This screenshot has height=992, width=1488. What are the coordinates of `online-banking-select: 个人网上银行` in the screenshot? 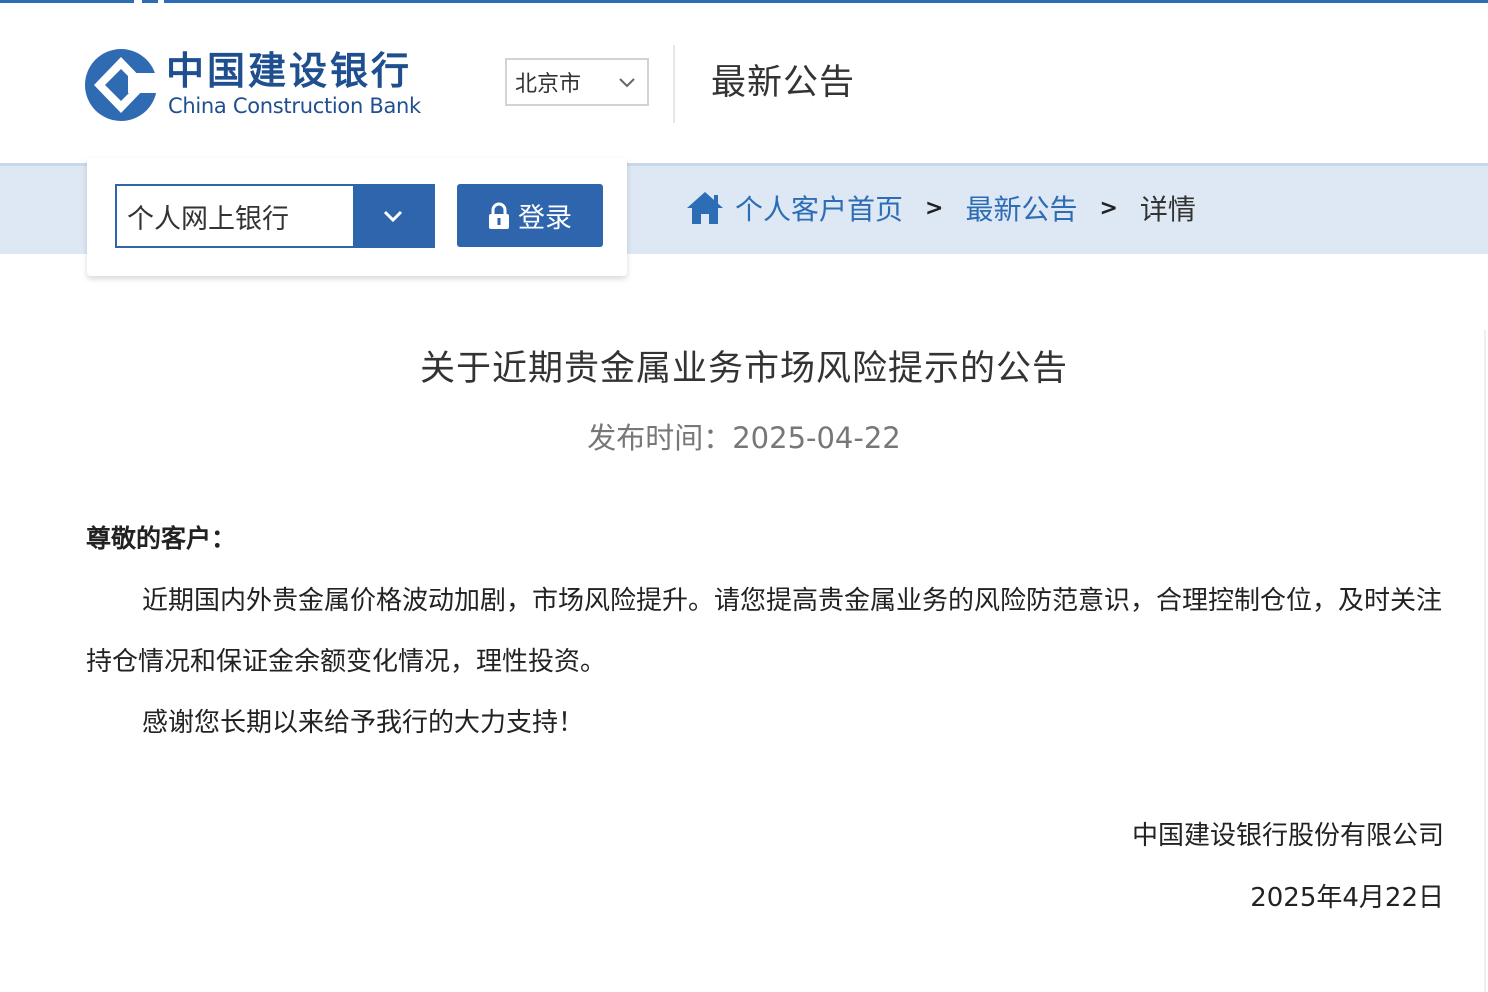 It's located at (275, 216).